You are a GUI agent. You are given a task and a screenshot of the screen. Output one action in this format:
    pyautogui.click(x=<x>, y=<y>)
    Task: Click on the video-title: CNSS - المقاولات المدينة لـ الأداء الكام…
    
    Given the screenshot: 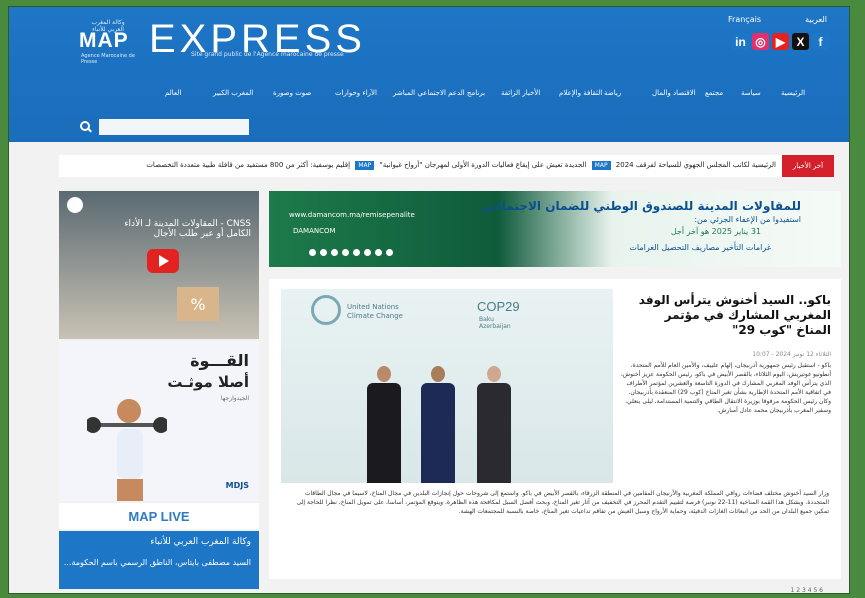 What is the action you would take?
    pyautogui.click(x=187, y=229)
    